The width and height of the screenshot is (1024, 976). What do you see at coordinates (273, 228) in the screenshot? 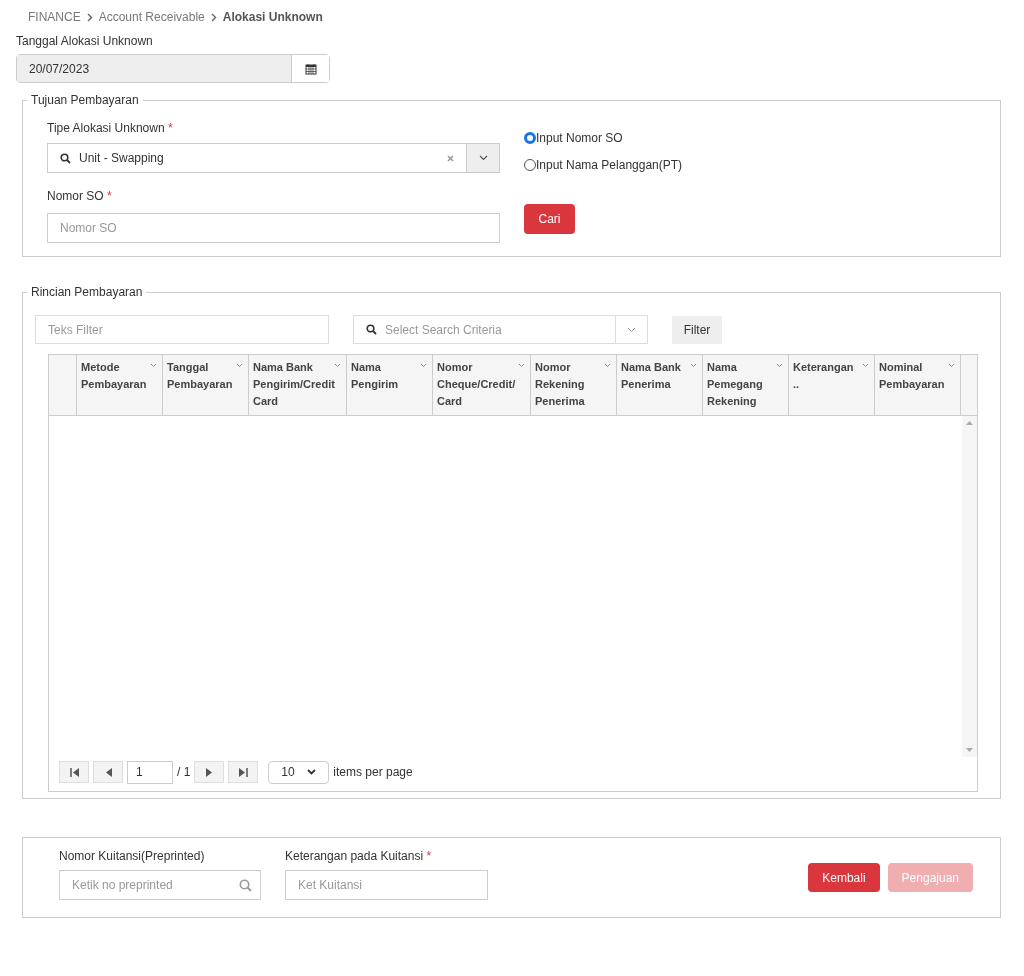
I see `input-field: Nomor SO` at bounding box center [273, 228].